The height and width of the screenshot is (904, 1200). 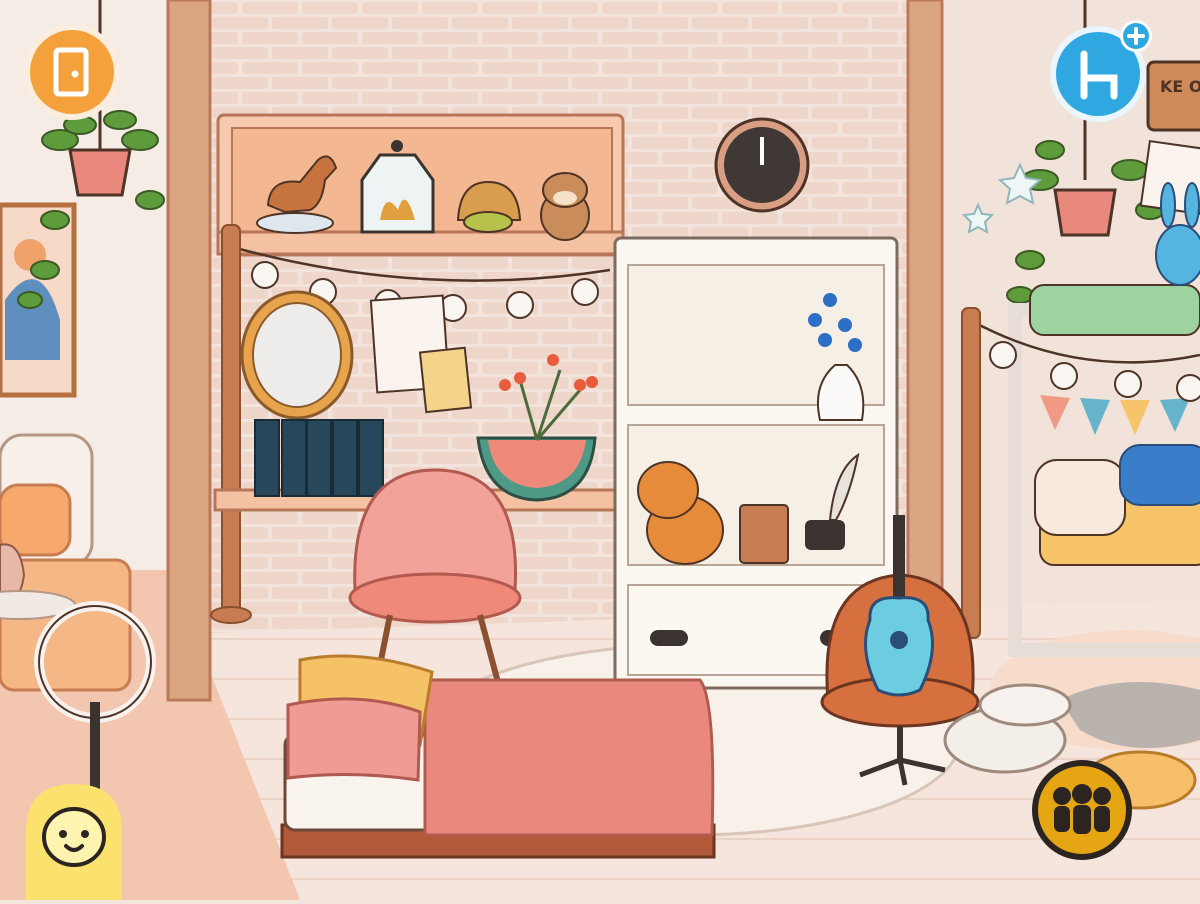 I want to click on blue-pillow, so click(x=1159, y=475).